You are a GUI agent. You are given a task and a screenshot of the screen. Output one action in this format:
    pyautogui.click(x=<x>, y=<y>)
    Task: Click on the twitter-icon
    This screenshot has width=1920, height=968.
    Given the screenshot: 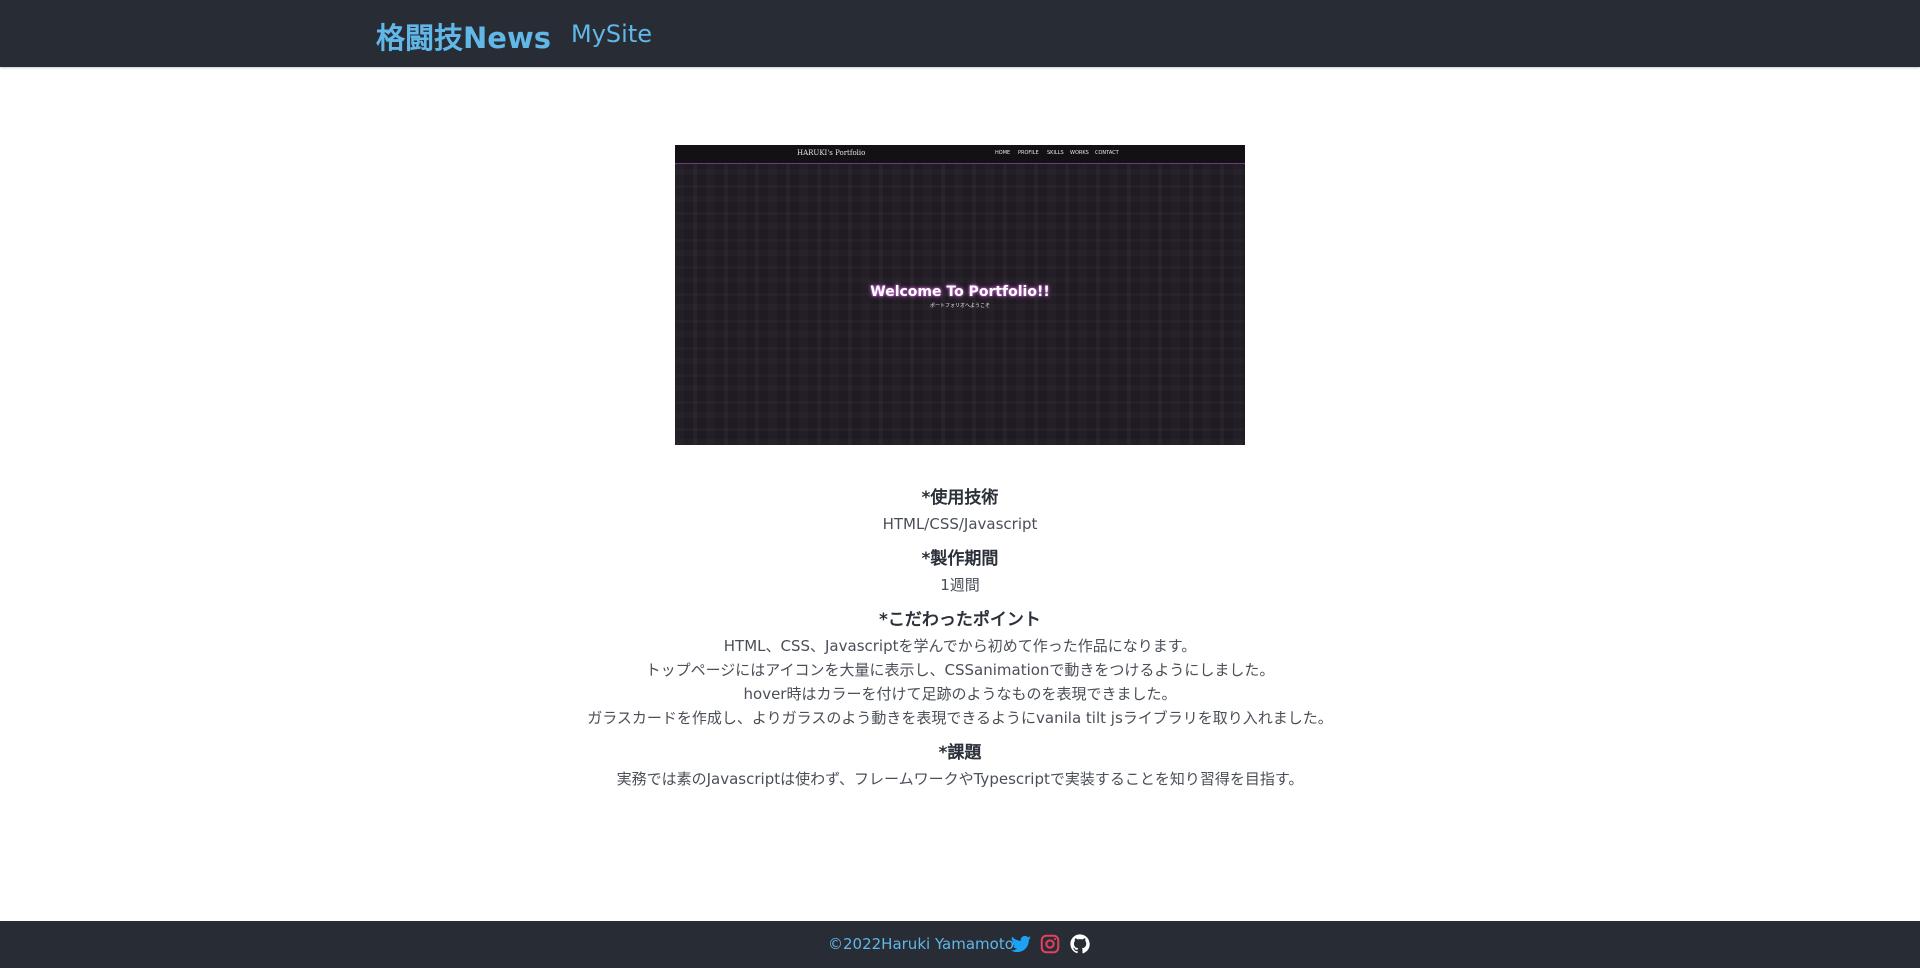 What is the action you would take?
    pyautogui.click(x=1021, y=944)
    